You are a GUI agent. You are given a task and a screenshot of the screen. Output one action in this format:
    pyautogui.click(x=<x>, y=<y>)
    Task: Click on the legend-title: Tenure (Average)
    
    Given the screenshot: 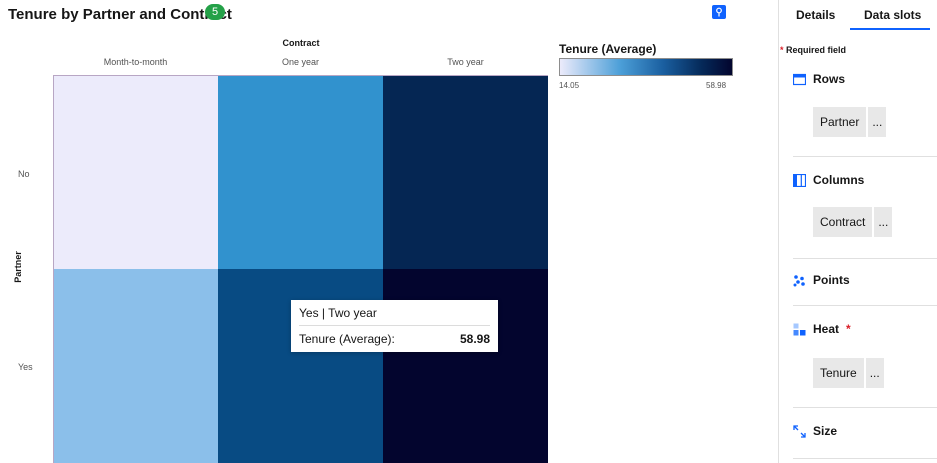 What is the action you would take?
    pyautogui.click(x=608, y=49)
    